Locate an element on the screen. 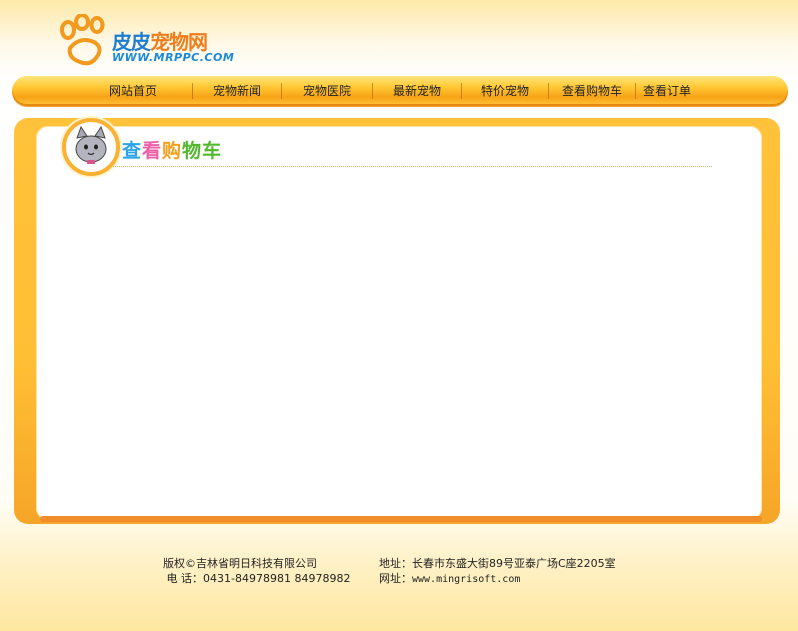 This screenshot has height=631, width=798. page-title: 查看购物车 is located at coordinates (172, 149).